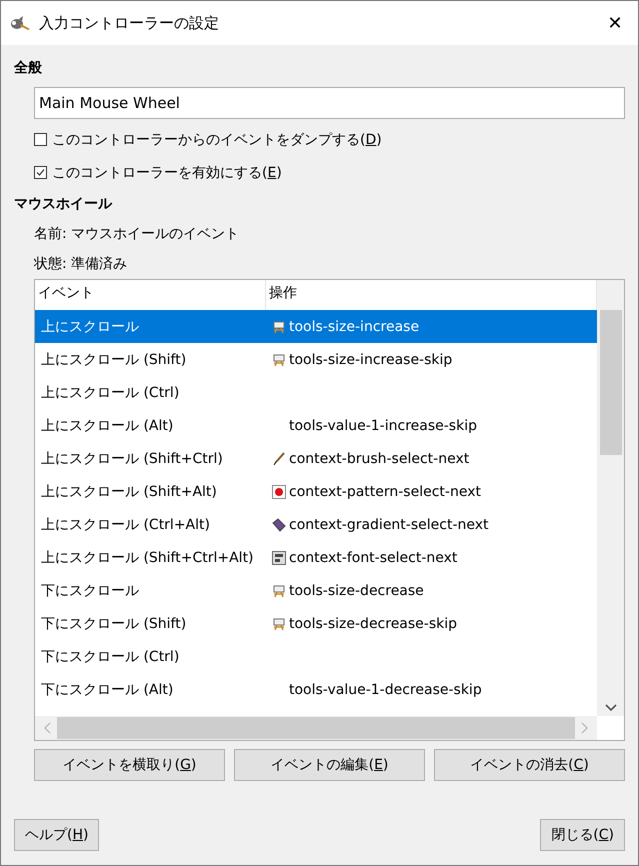 This screenshot has height=866, width=639. What do you see at coordinates (431, 492) in the screenshot?
I see `action-cell: context-pattern-select-next` at bounding box center [431, 492].